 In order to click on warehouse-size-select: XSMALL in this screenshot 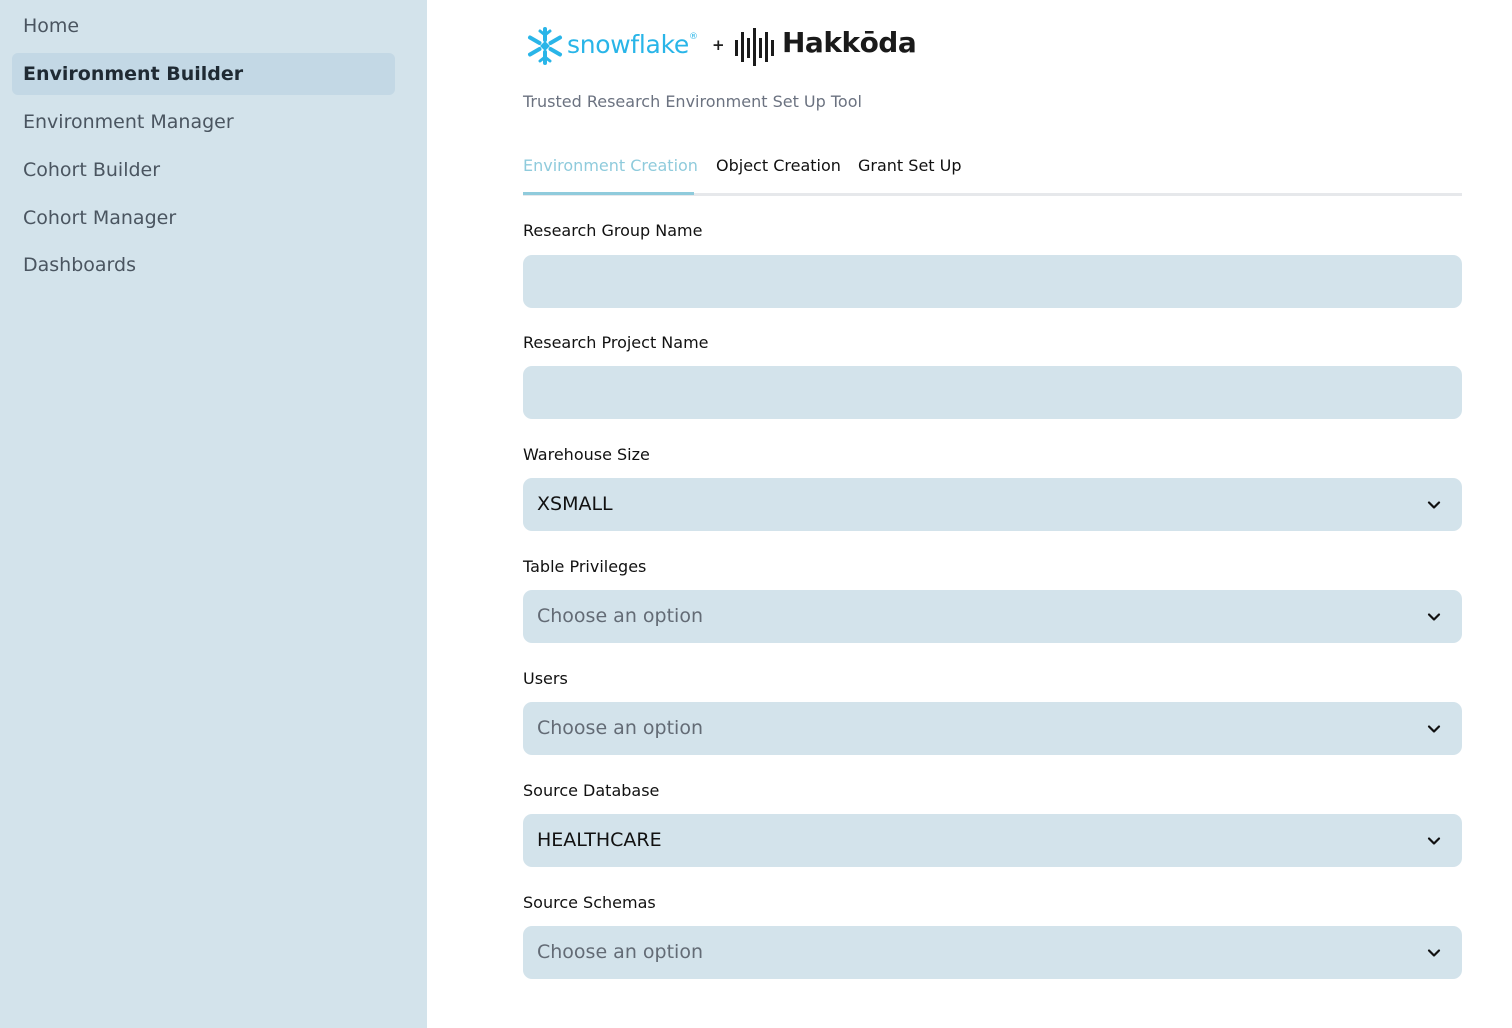, I will do `click(992, 504)`.